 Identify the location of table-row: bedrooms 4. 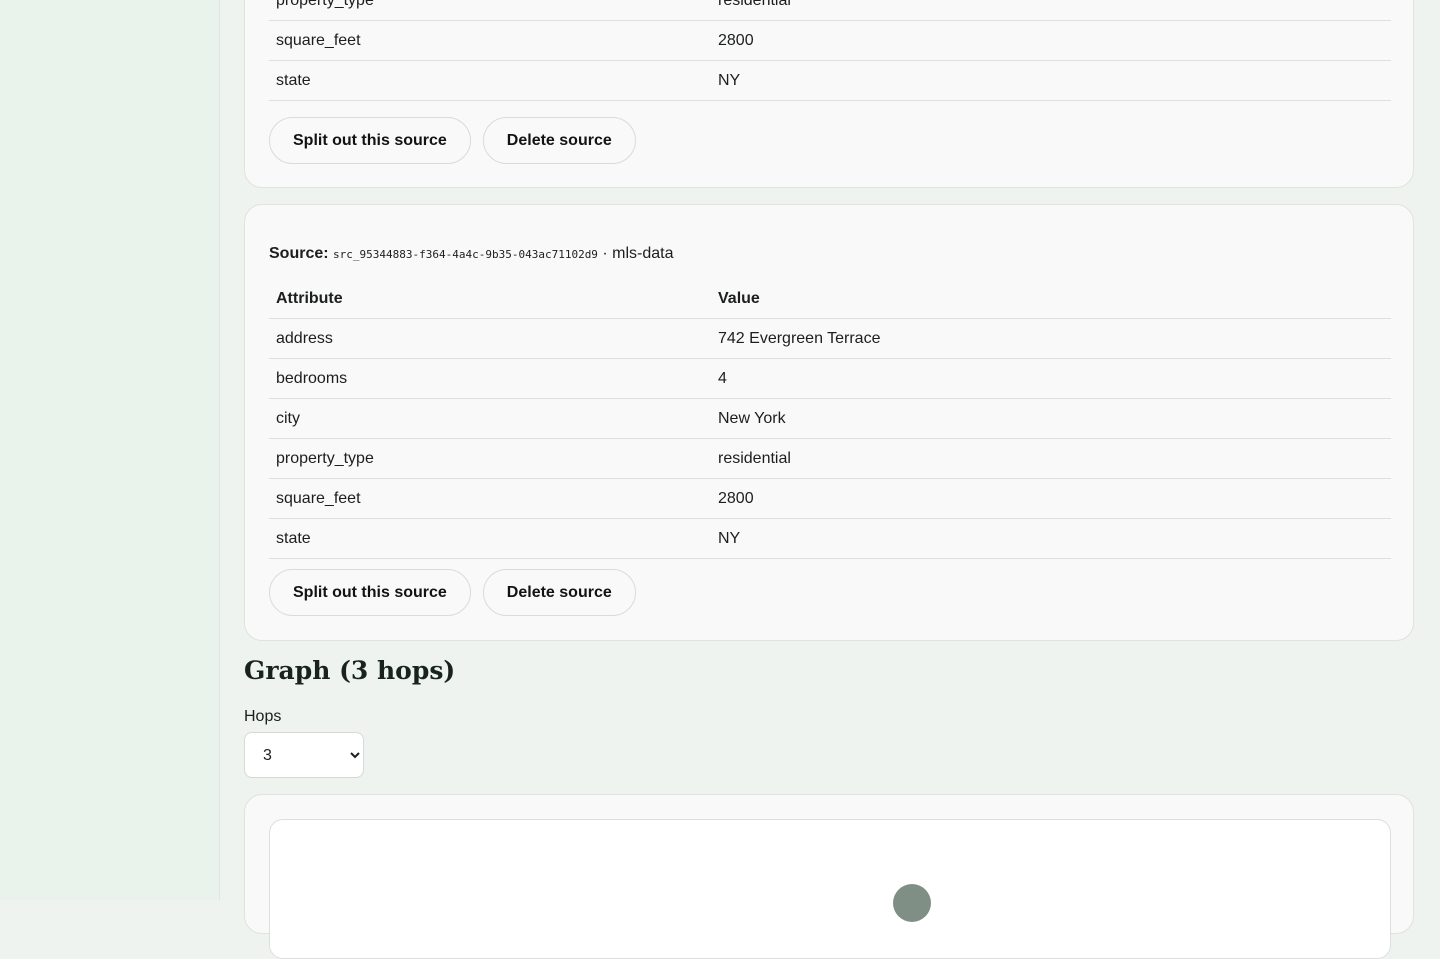
(830, 378).